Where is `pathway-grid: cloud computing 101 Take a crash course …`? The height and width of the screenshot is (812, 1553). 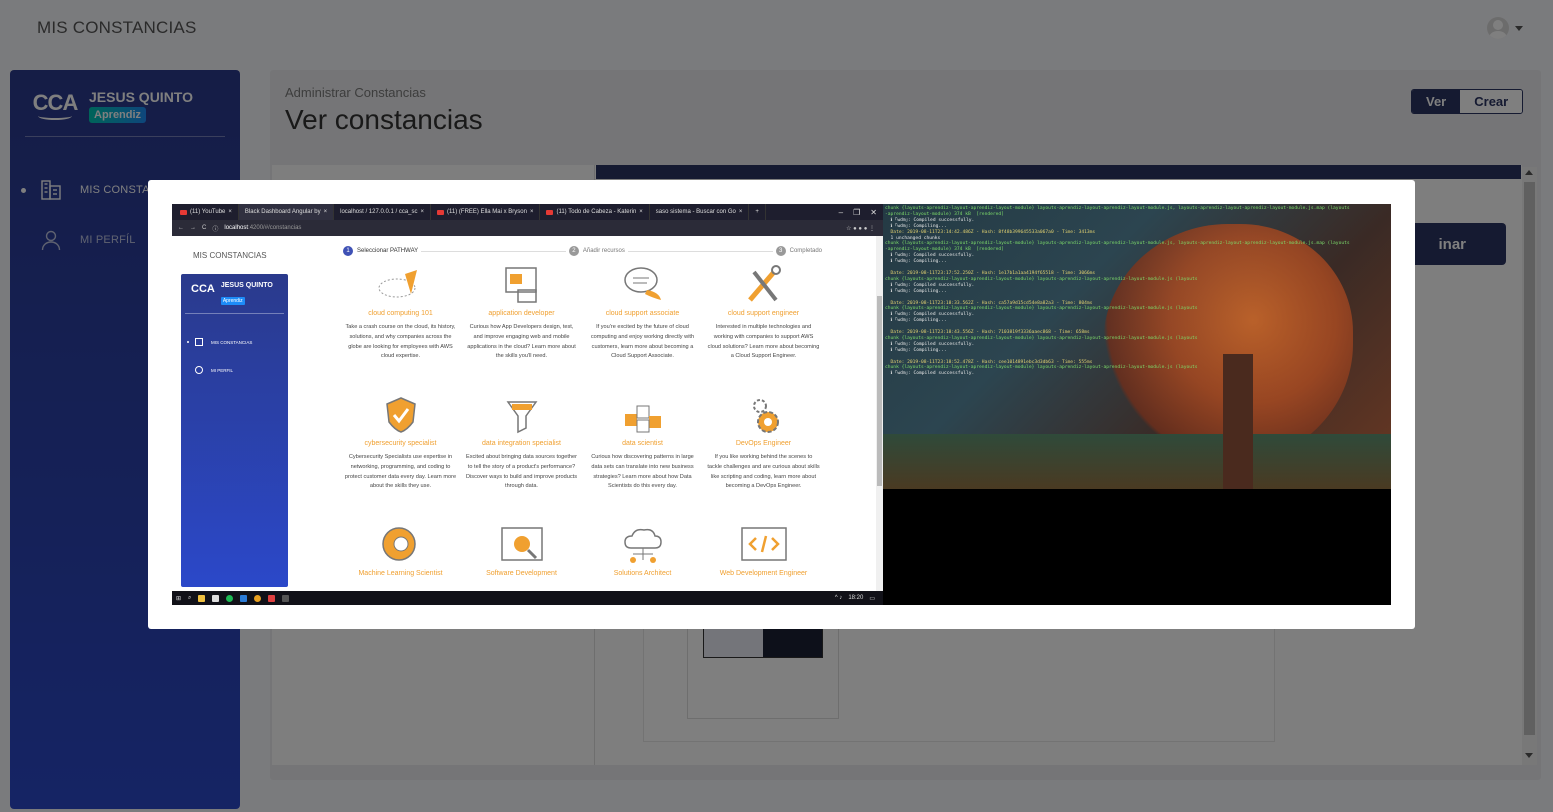 pathway-grid: cloud computing 101 Take a crash course … is located at coordinates (582, 434).